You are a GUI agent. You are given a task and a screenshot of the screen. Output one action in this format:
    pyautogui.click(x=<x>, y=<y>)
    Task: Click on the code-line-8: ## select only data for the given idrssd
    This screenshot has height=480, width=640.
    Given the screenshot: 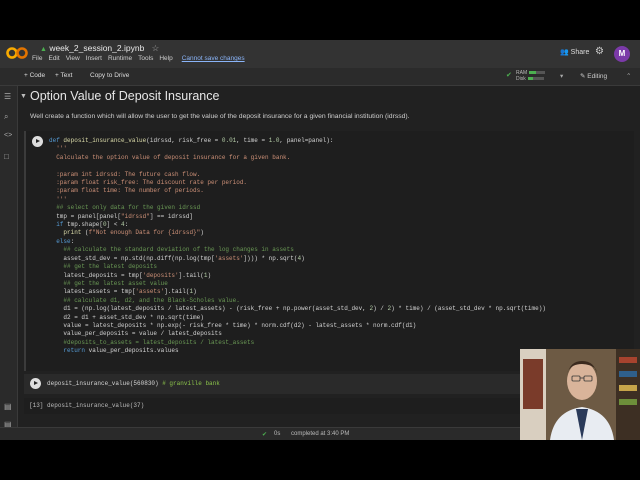 What is the action you would take?
    pyautogui.click(x=125, y=208)
    